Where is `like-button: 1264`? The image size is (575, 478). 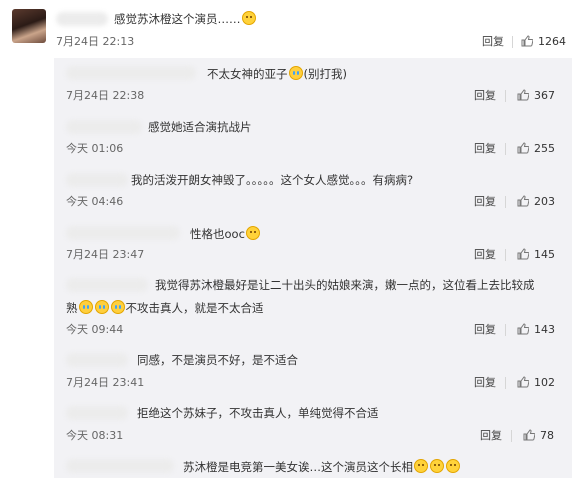
like-button: 1264 is located at coordinates (543, 42).